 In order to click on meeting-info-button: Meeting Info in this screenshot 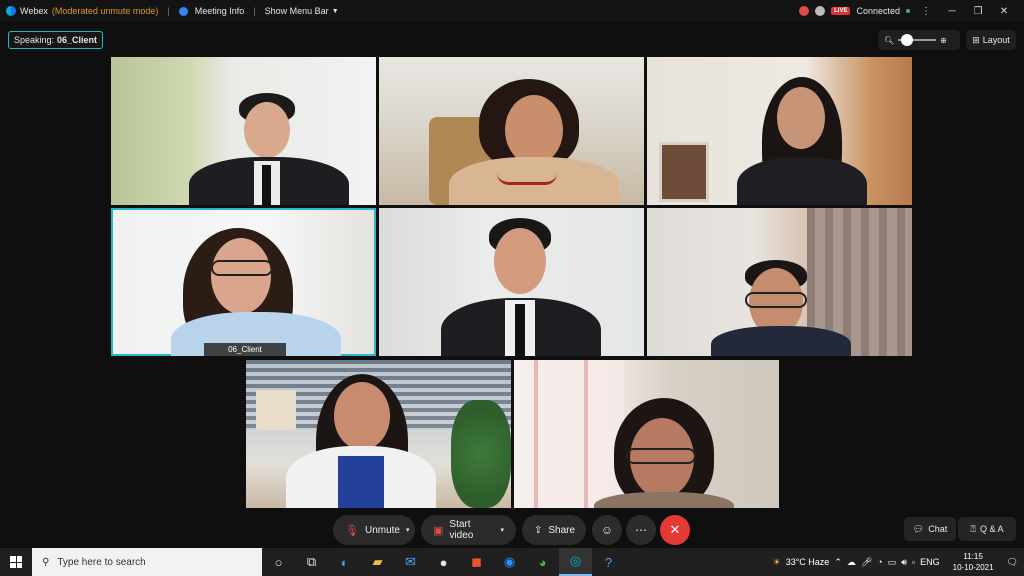, I will do `click(211, 11)`.